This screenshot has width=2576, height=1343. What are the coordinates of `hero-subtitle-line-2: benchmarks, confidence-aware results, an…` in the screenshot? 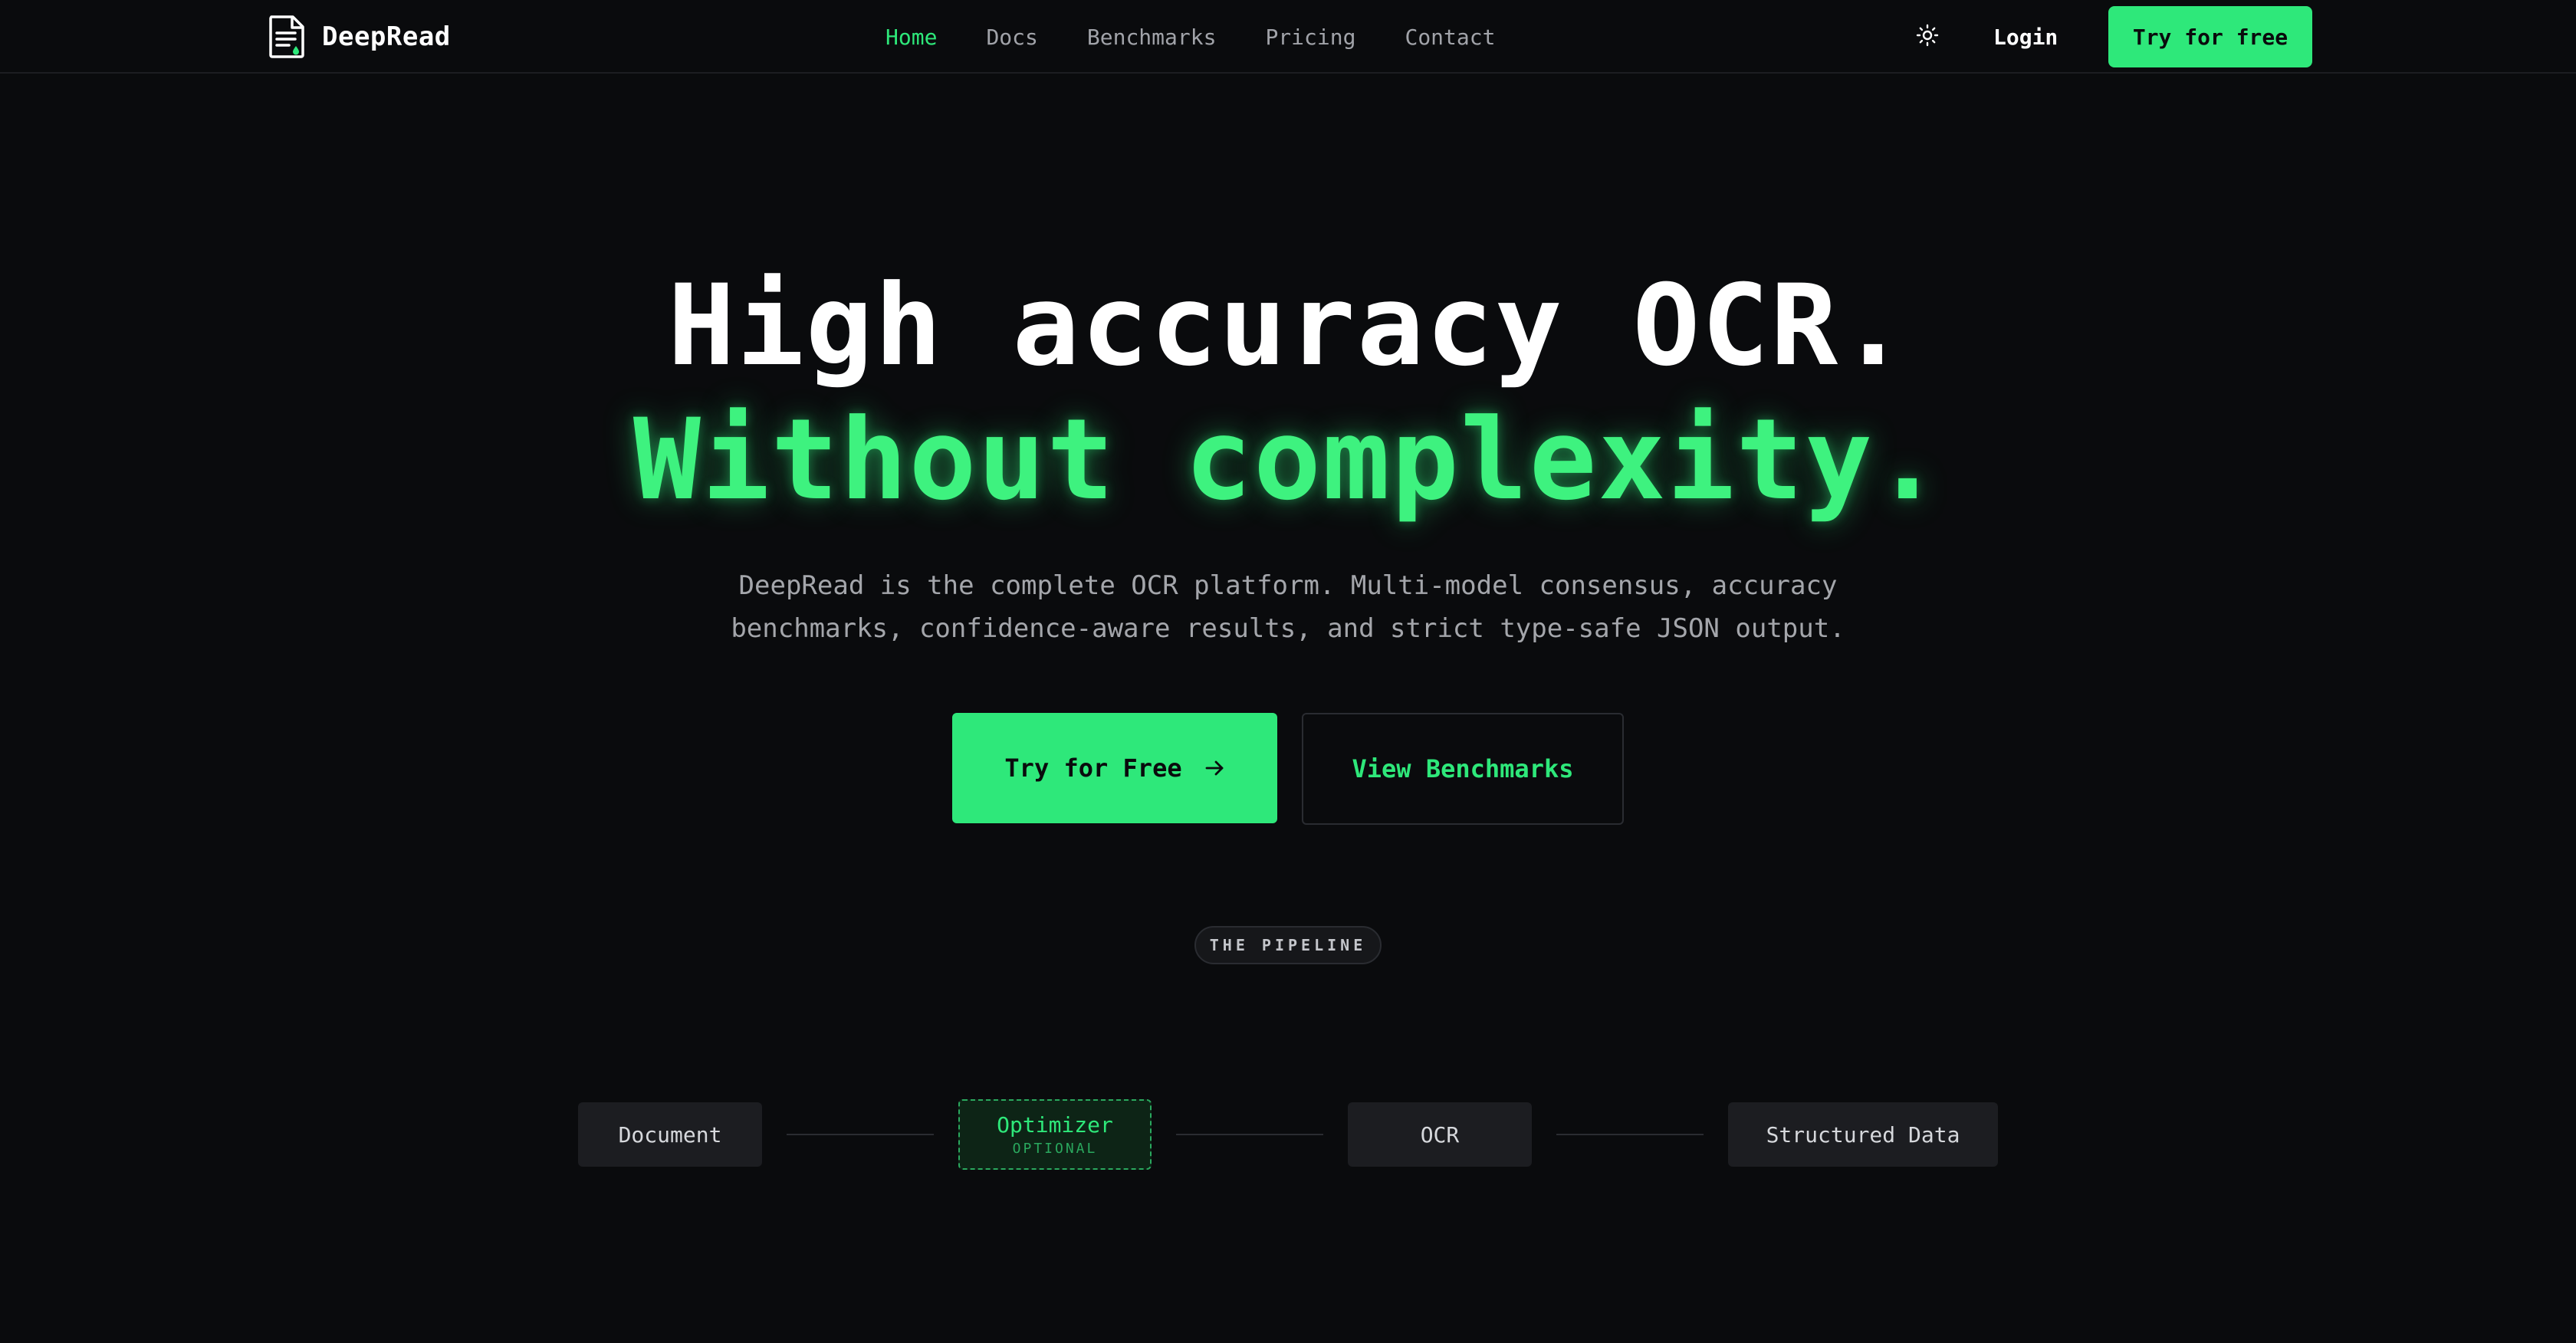 It's located at (1288, 629).